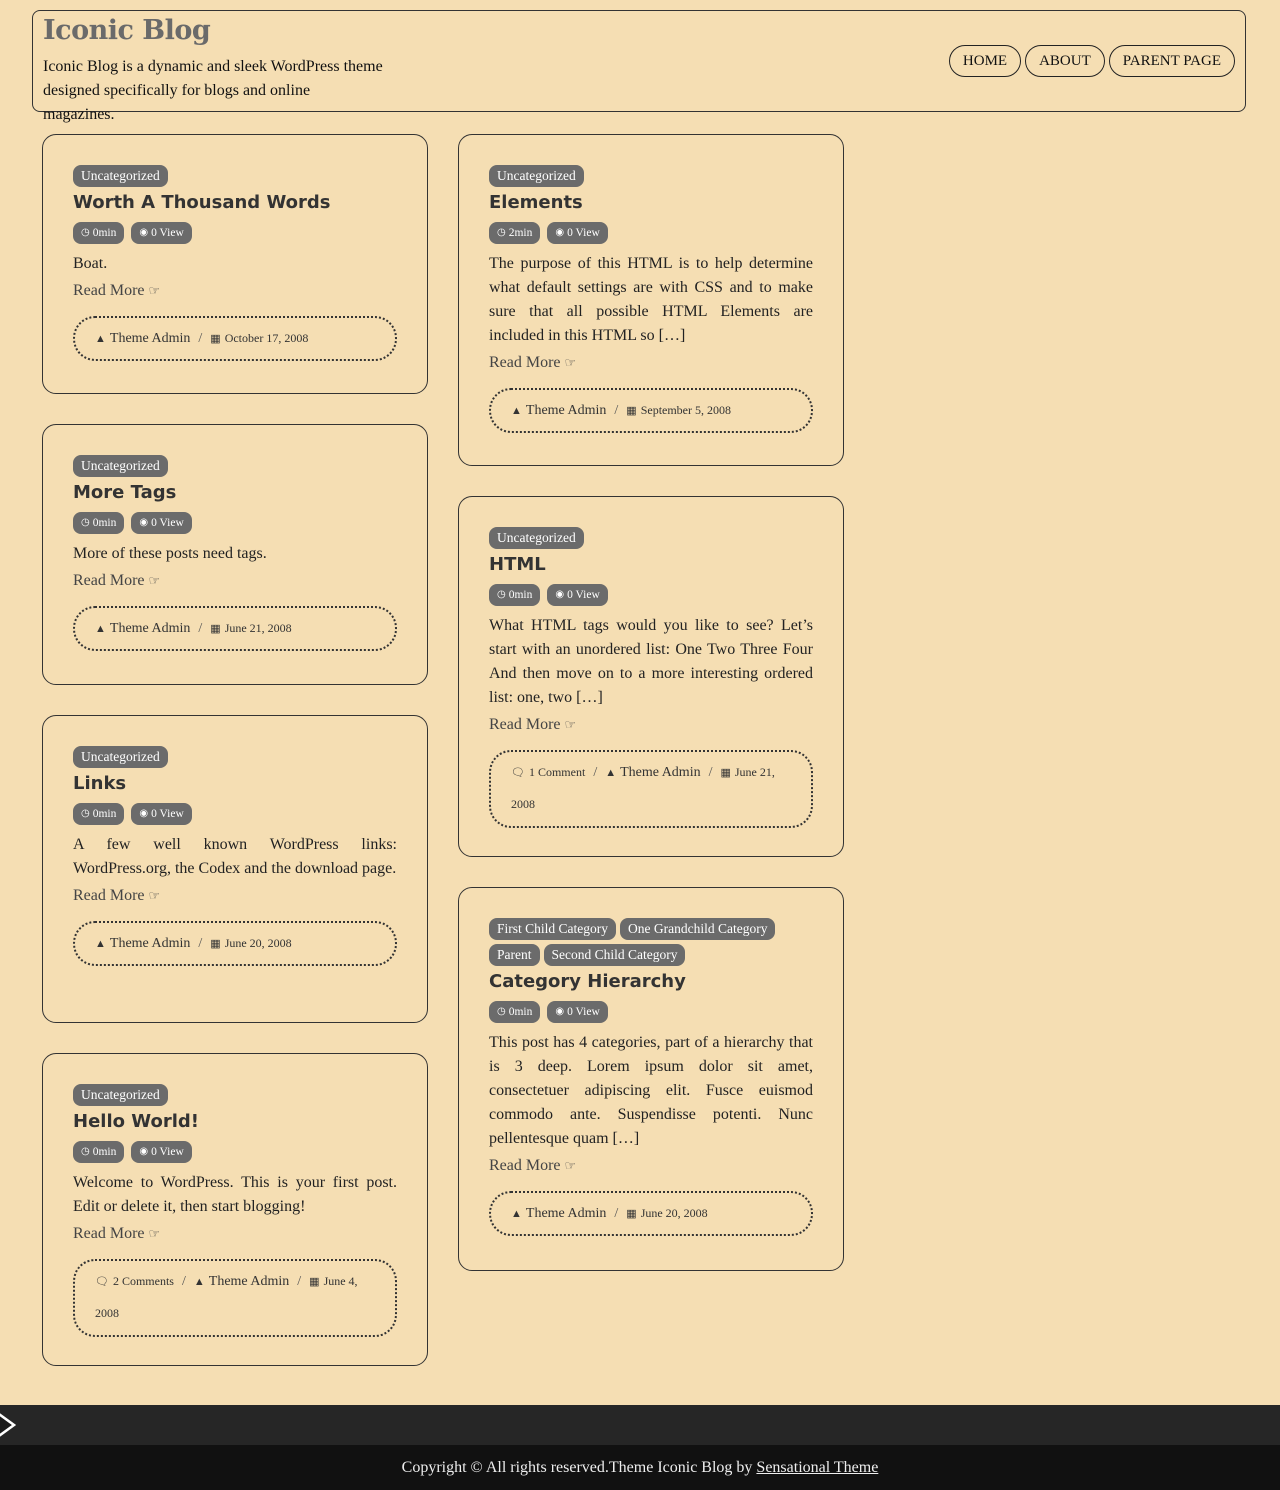 This screenshot has width=1280, height=1490. Describe the element at coordinates (1065, 61) in the screenshot. I see `nav-about: ABOUT` at that location.